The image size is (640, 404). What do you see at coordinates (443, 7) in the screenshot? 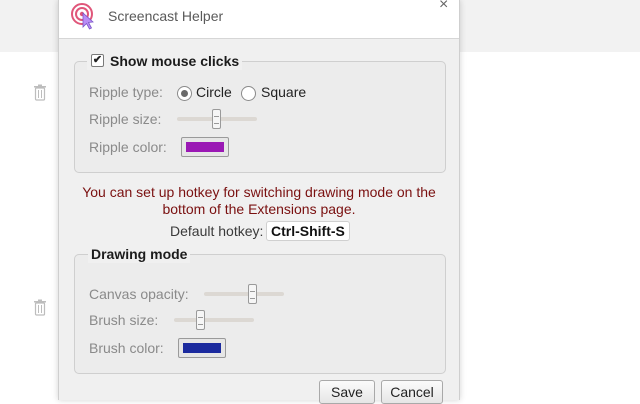
I see `close-icon: ×` at bounding box center [443, 7].